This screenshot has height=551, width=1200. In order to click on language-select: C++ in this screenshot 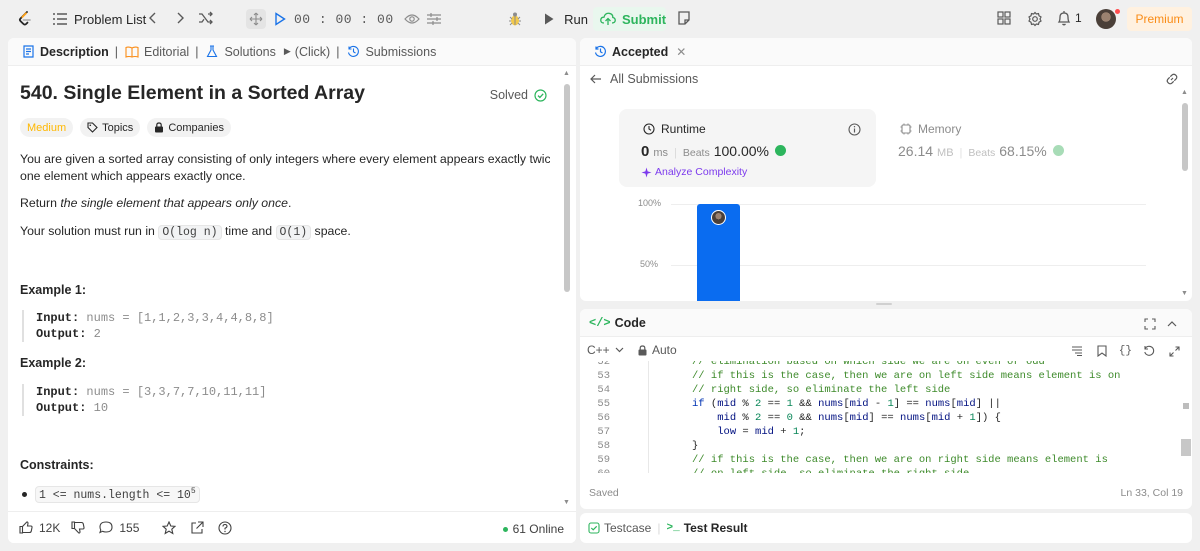, I will do `click(605, 350)`.